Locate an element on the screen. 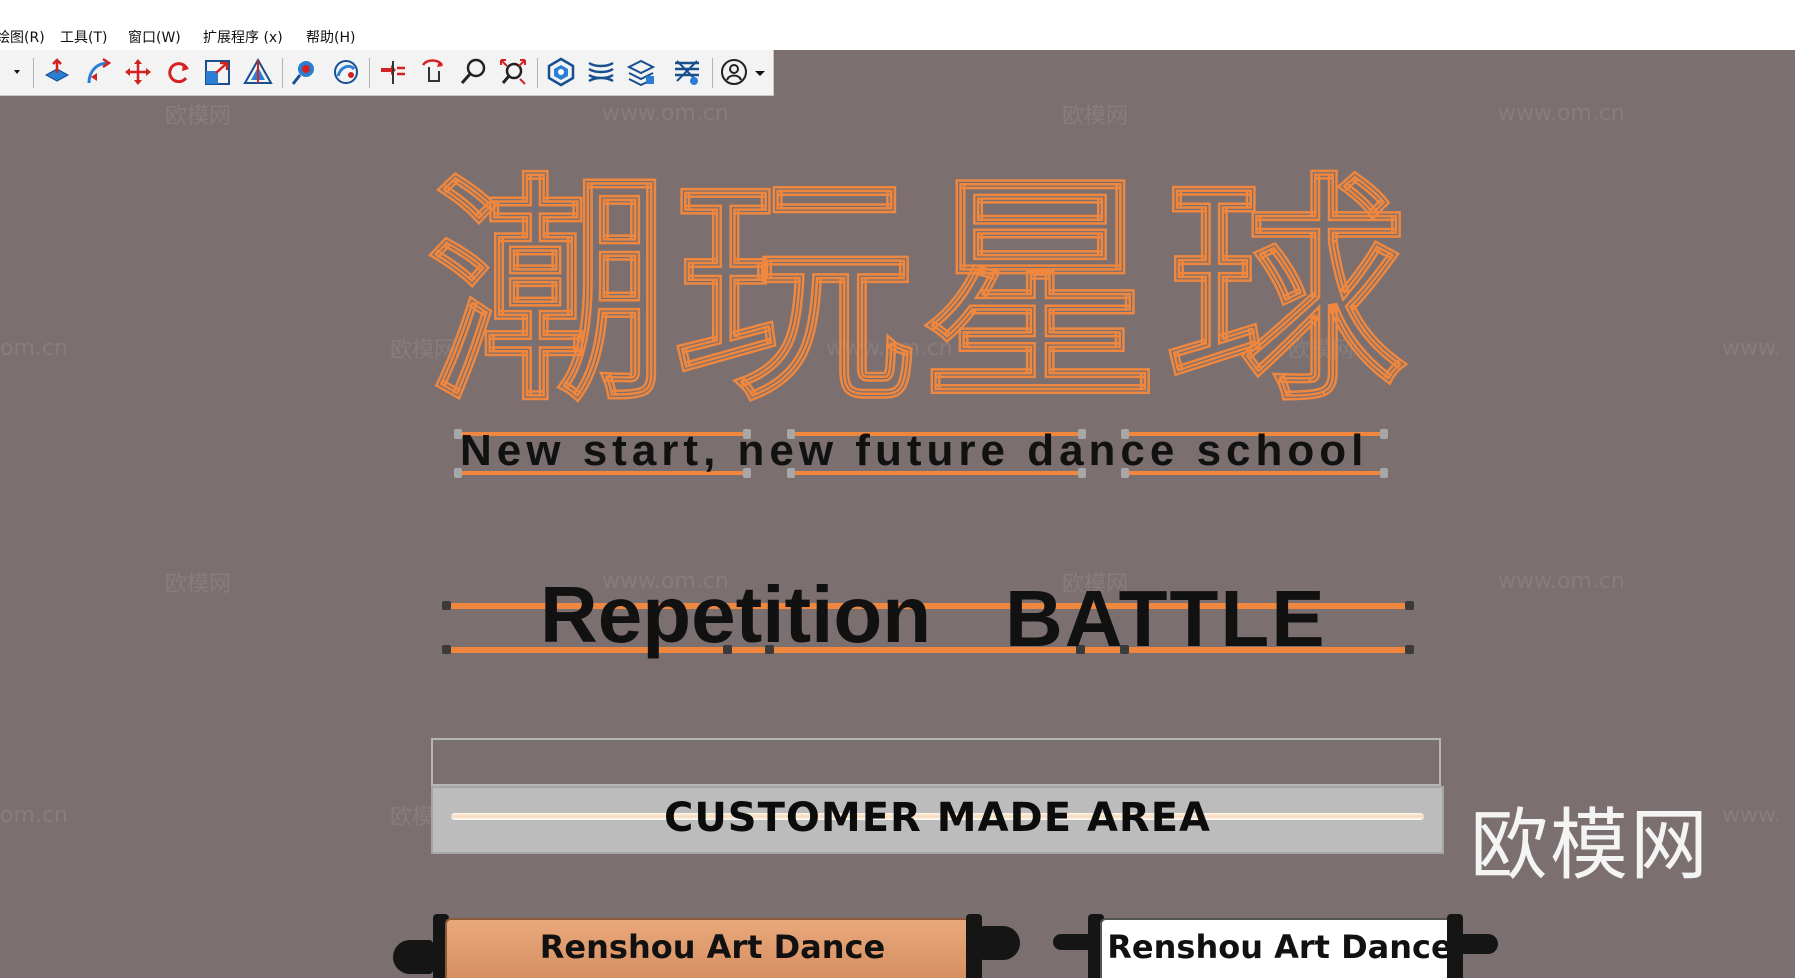  customer-area-text: CUSTOMER MADE AREA is located at coordinates (937, 818).